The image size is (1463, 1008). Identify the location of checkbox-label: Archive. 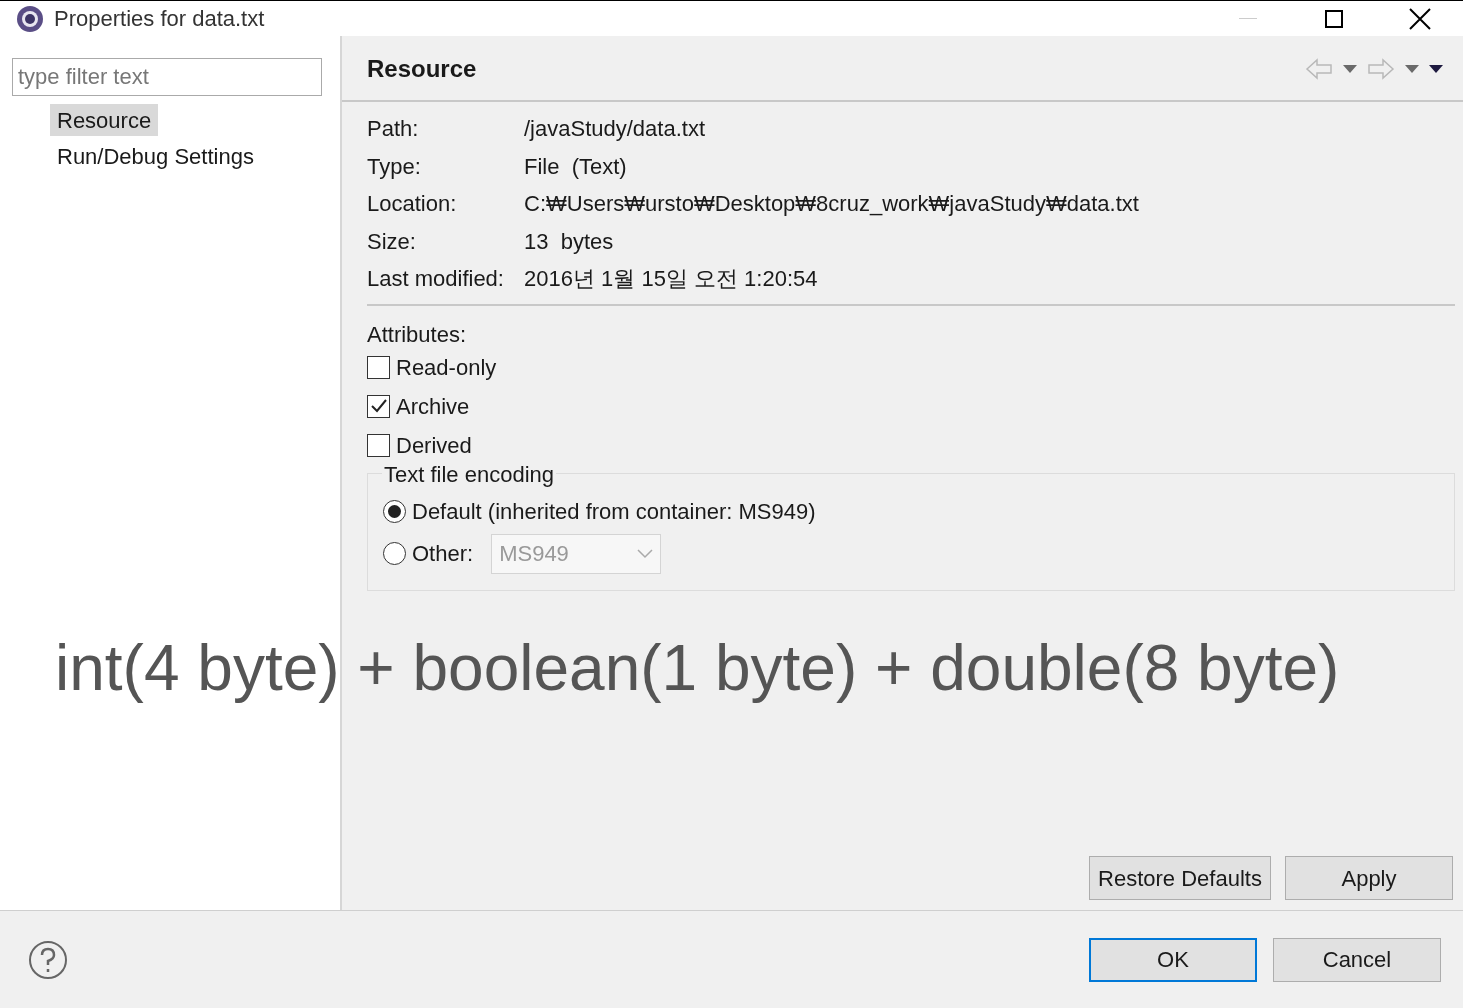
(433, 406).